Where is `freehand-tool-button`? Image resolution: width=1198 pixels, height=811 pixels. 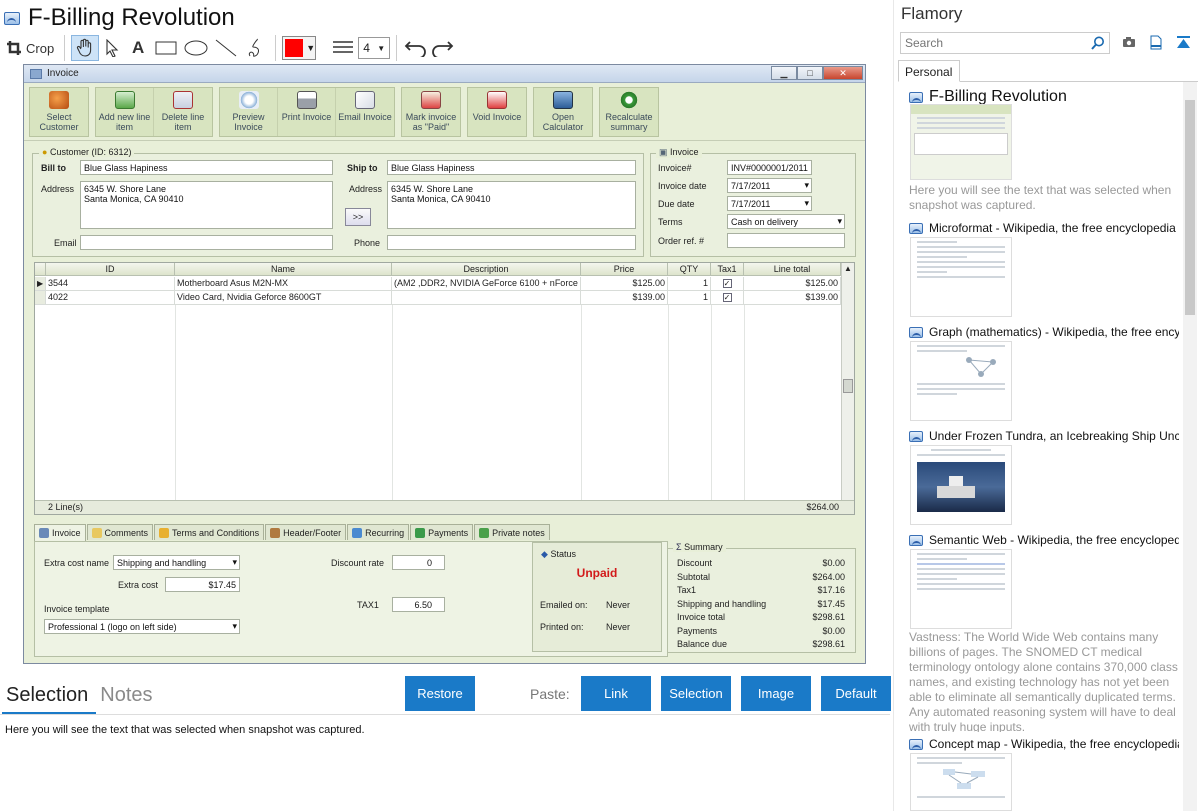 freehand-tool-button is located at coordinates (255, 48).